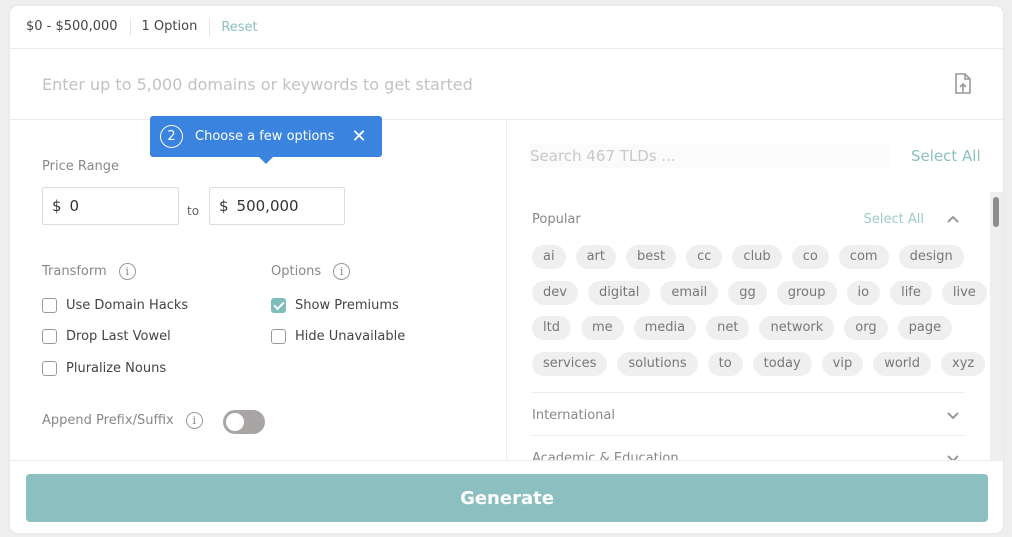 The width and height of the screenshot is (1012, 537). I want to click on tld-chip: ai, so click(549, 257).